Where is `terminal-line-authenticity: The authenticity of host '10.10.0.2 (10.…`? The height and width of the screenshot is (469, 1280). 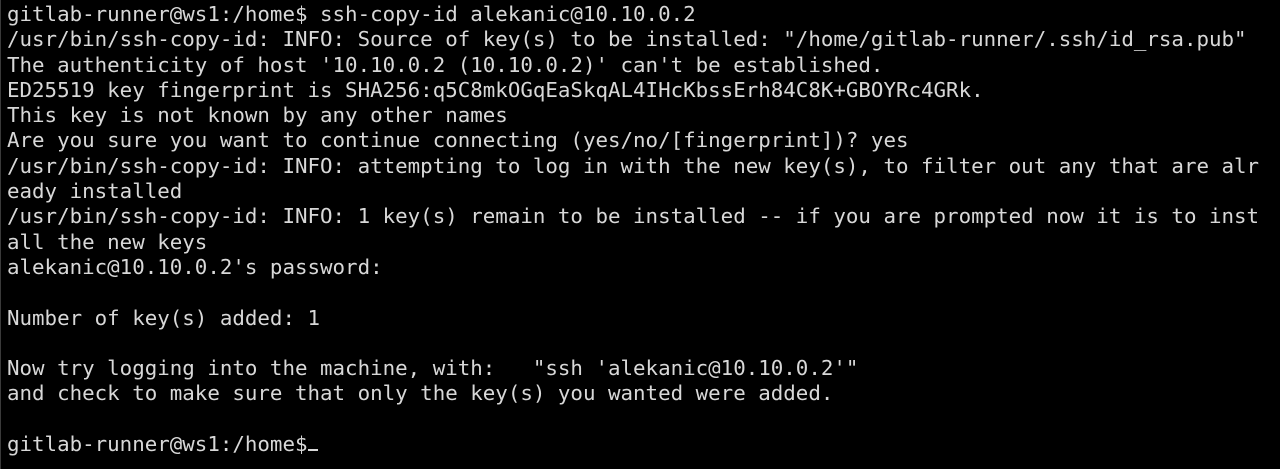 terminal-line-authenticity: The authenticity of host '10.10.0.2 (10.… is located at coordinates (445, 64).